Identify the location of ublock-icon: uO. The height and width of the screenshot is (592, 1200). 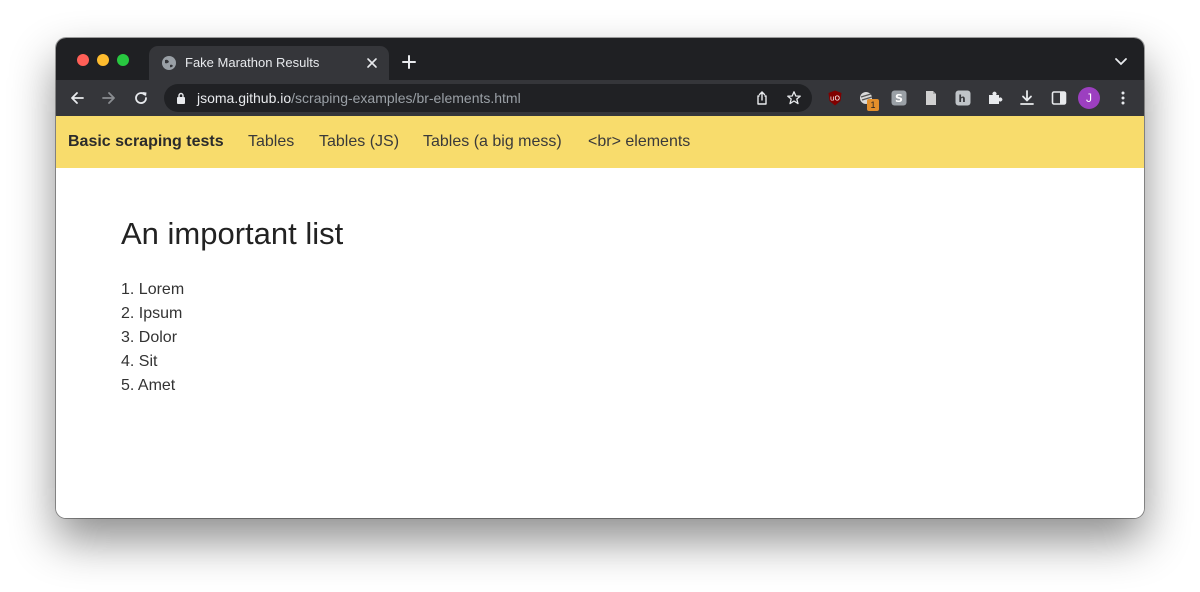
(835, 98).